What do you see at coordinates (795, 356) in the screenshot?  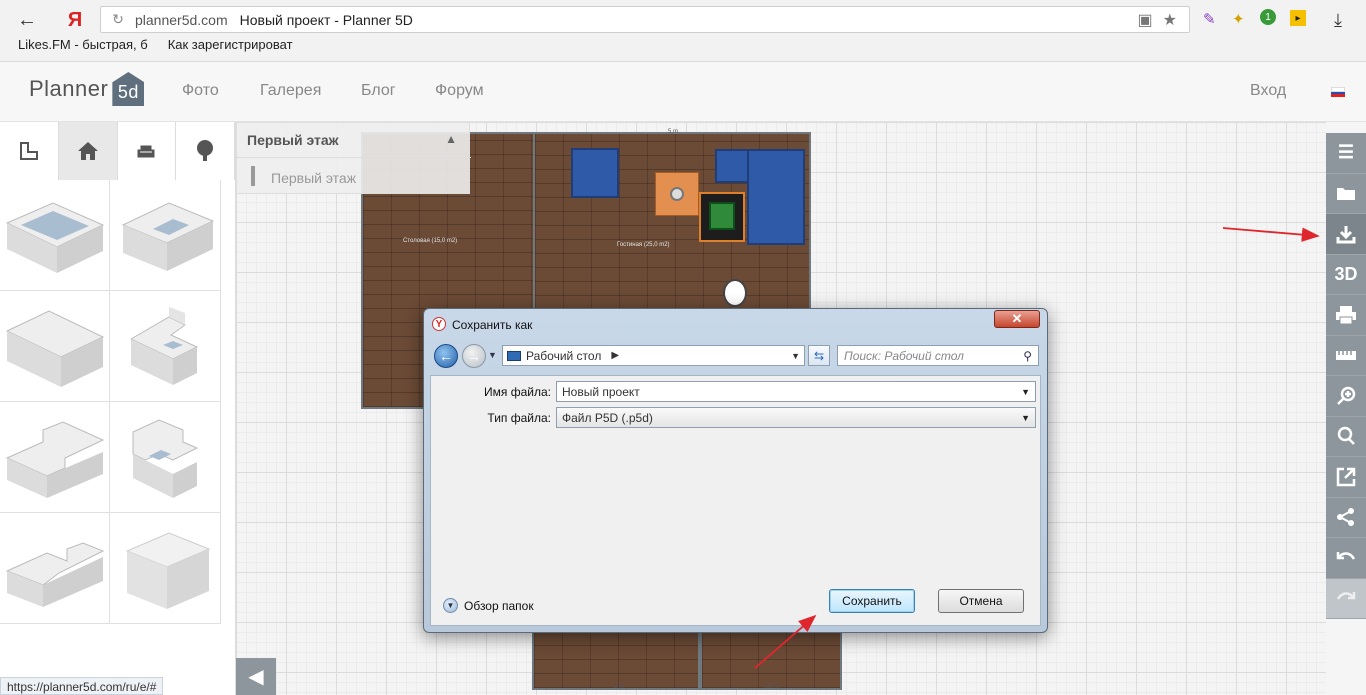 I see `path-dropdown-icon: ▼` at bounding box center [795, 356].